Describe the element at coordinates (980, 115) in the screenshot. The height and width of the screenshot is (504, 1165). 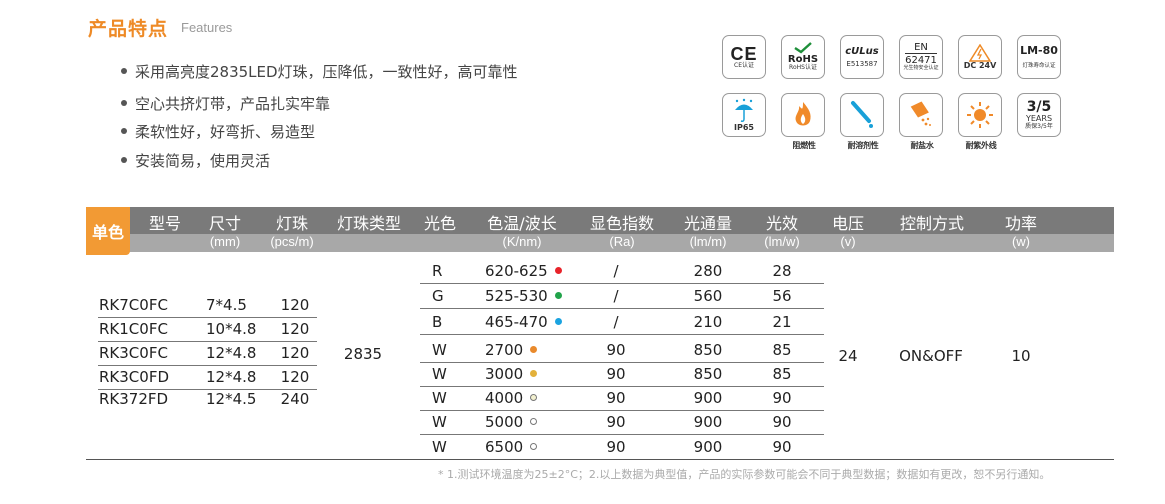
I see `sun-icon` at that location.